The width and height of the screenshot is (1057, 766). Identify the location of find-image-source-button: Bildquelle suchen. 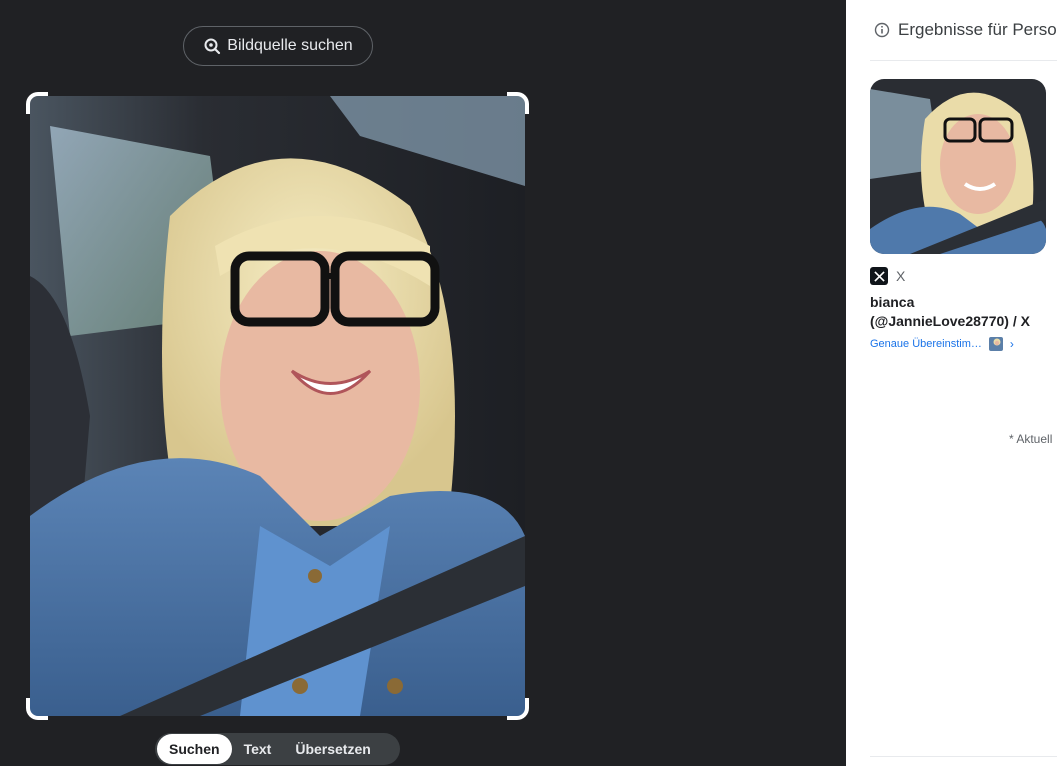
(278, 46).